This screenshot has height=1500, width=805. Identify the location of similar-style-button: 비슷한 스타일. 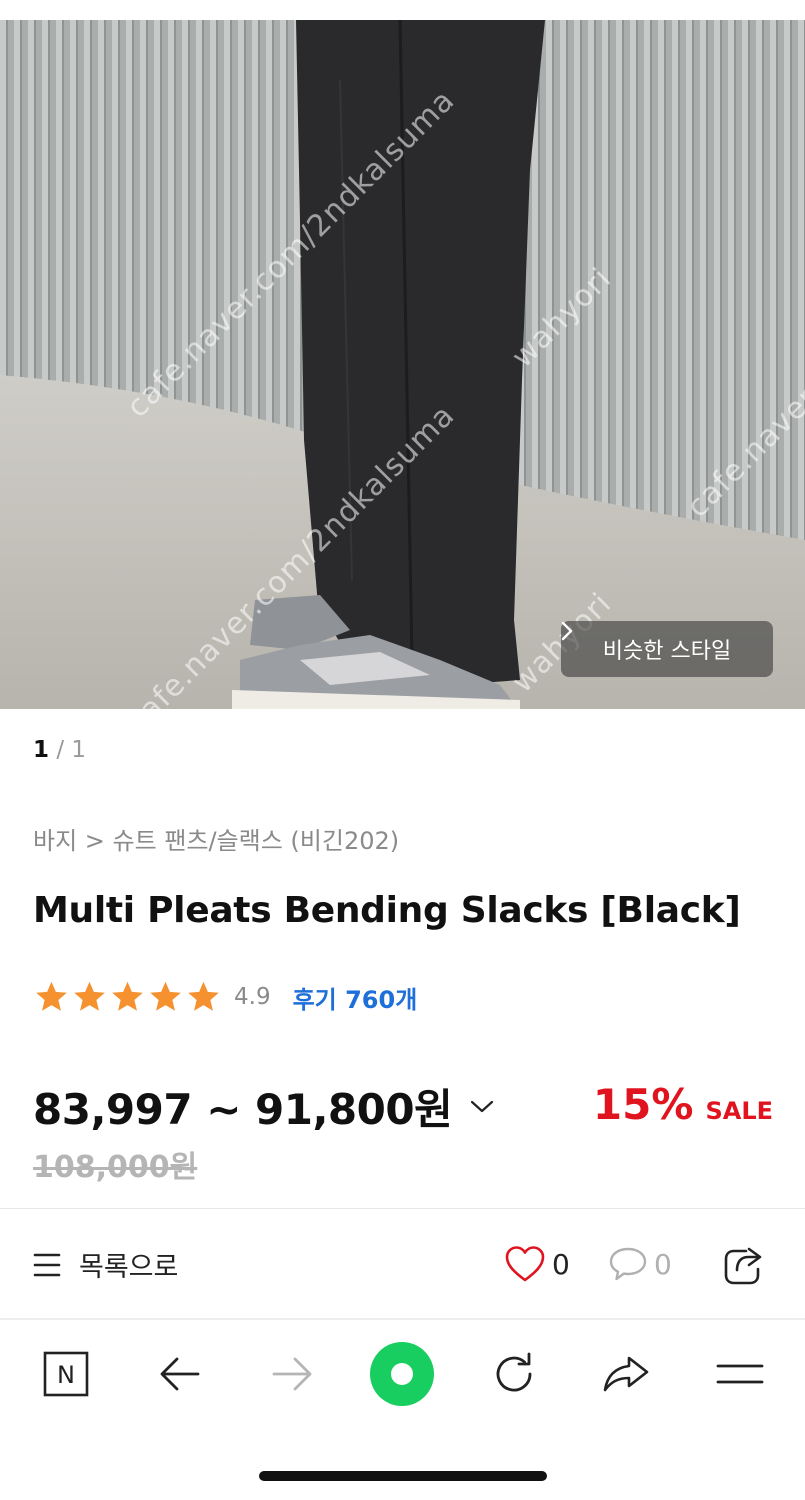
(667, 649).